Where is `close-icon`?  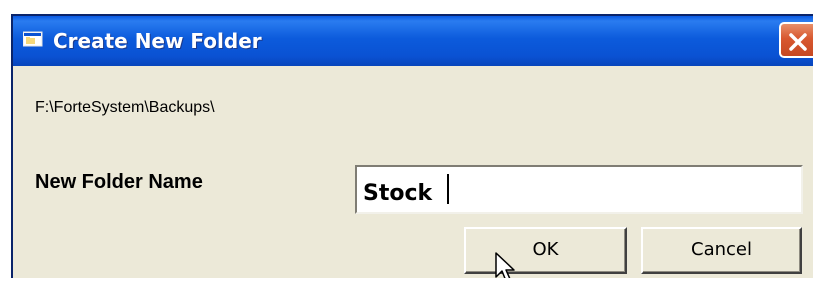 close-icon is located at coordinates (798, 42).